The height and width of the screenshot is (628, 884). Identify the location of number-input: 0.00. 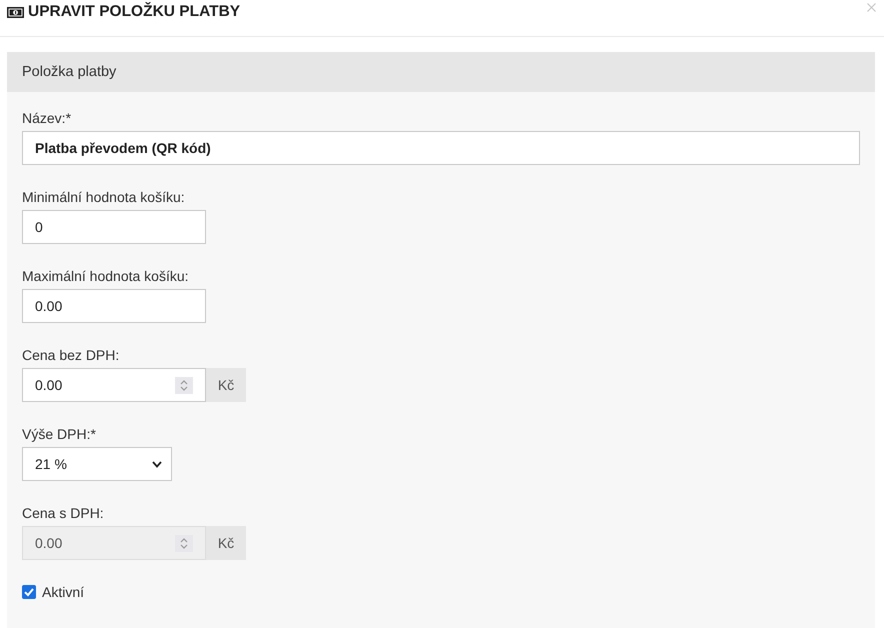
(114, 385).